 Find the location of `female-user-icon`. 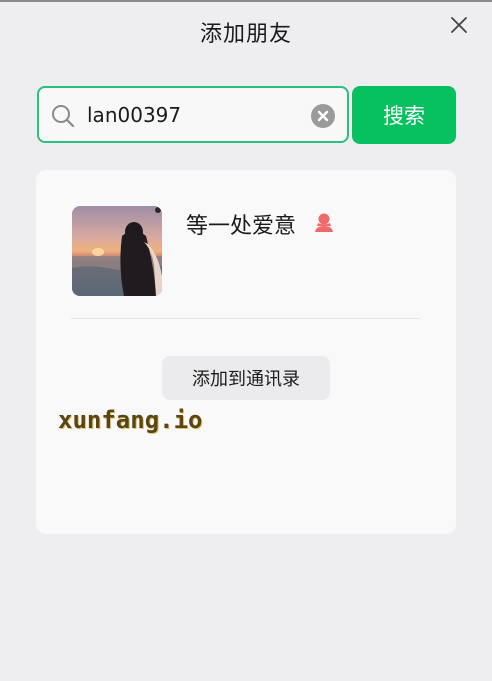

female-user-icon is located at coordinates (324, 222).